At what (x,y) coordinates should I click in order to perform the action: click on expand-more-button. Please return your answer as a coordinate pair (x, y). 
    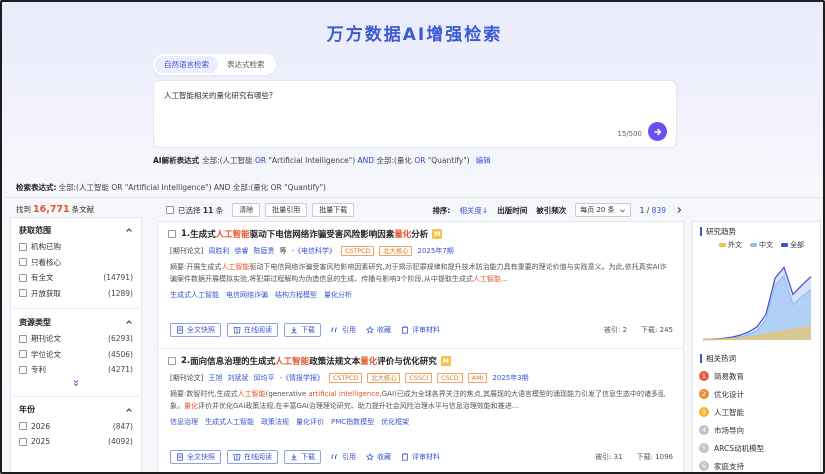
    Looking at the image, I should click on (76, 383).